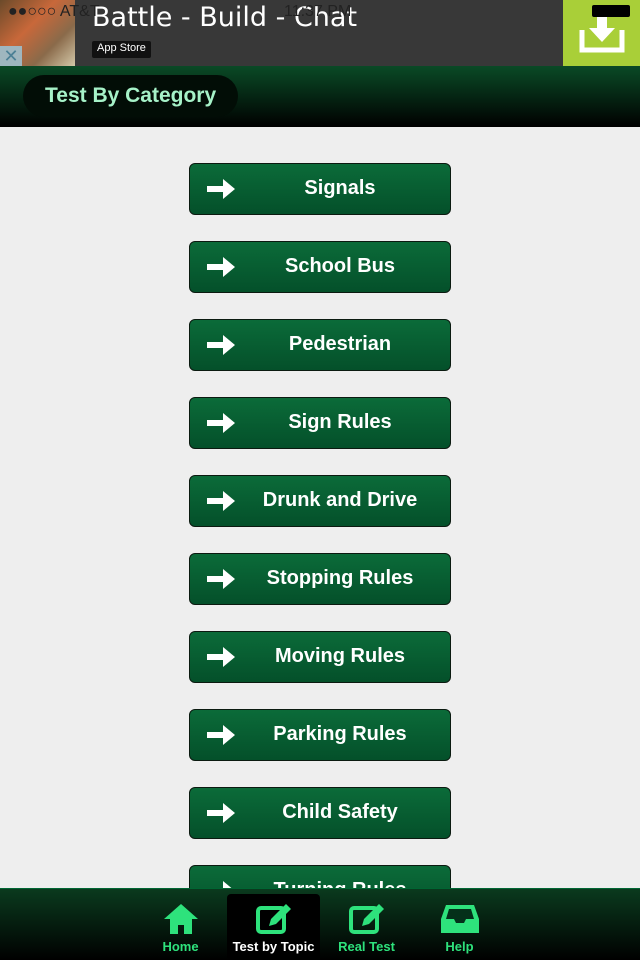  I want to click on tab-home: Home, so click(180, 927).